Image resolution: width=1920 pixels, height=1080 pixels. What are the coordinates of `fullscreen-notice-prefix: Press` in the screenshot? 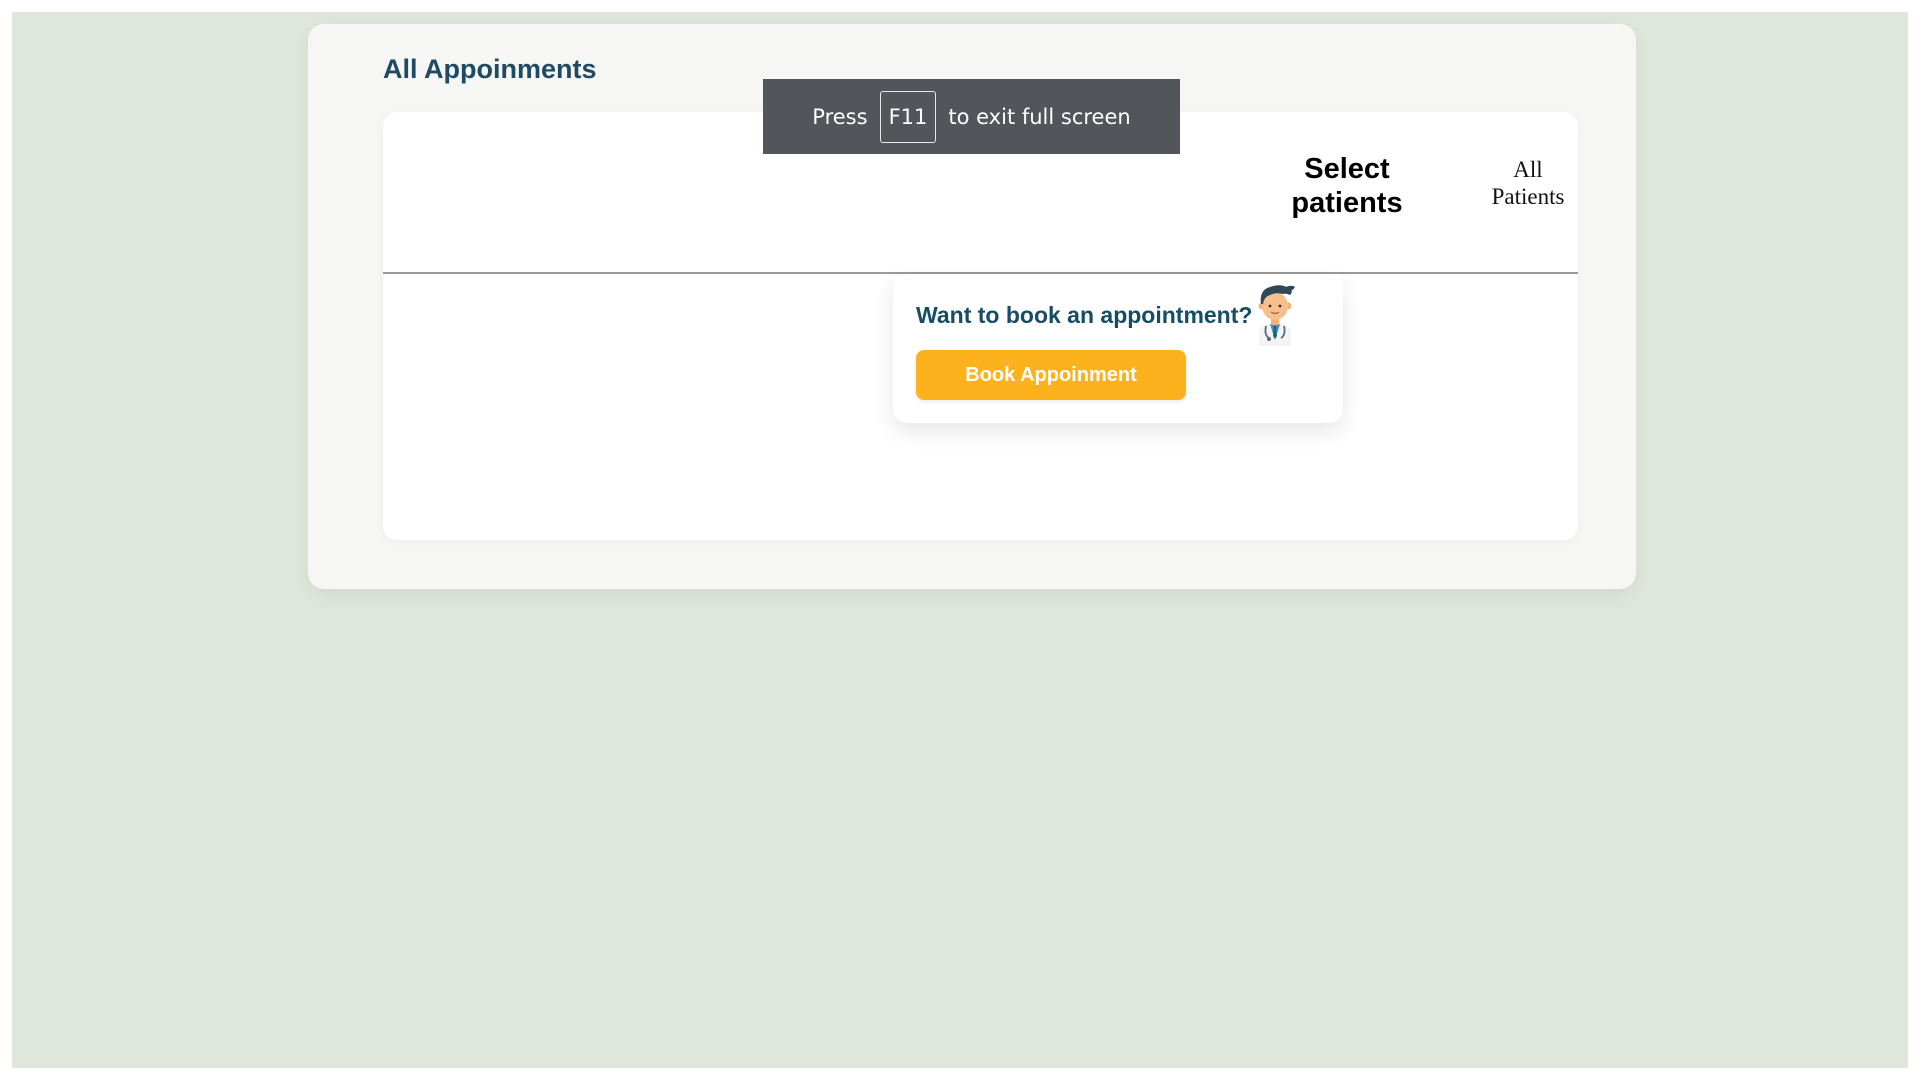 It's located at (840, 116).